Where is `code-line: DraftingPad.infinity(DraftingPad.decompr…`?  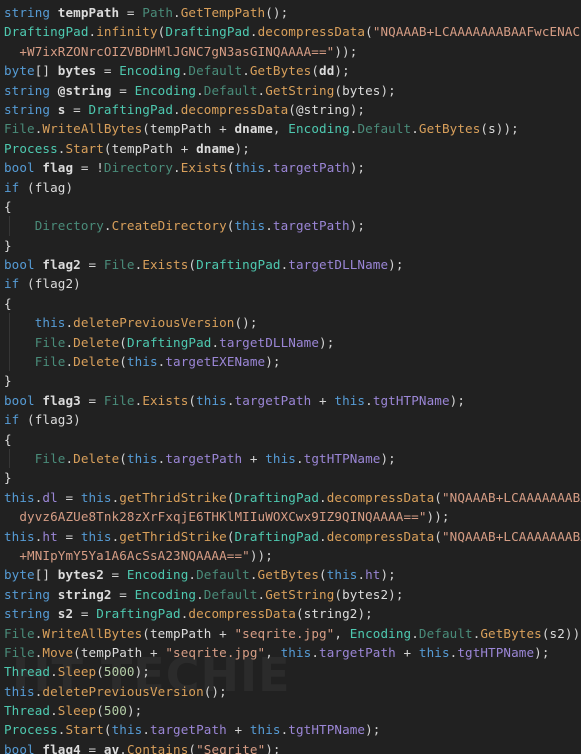
code-line: DraftingPad.infinity(DraftingPad.decompr… is located at coordinates (290, 31).